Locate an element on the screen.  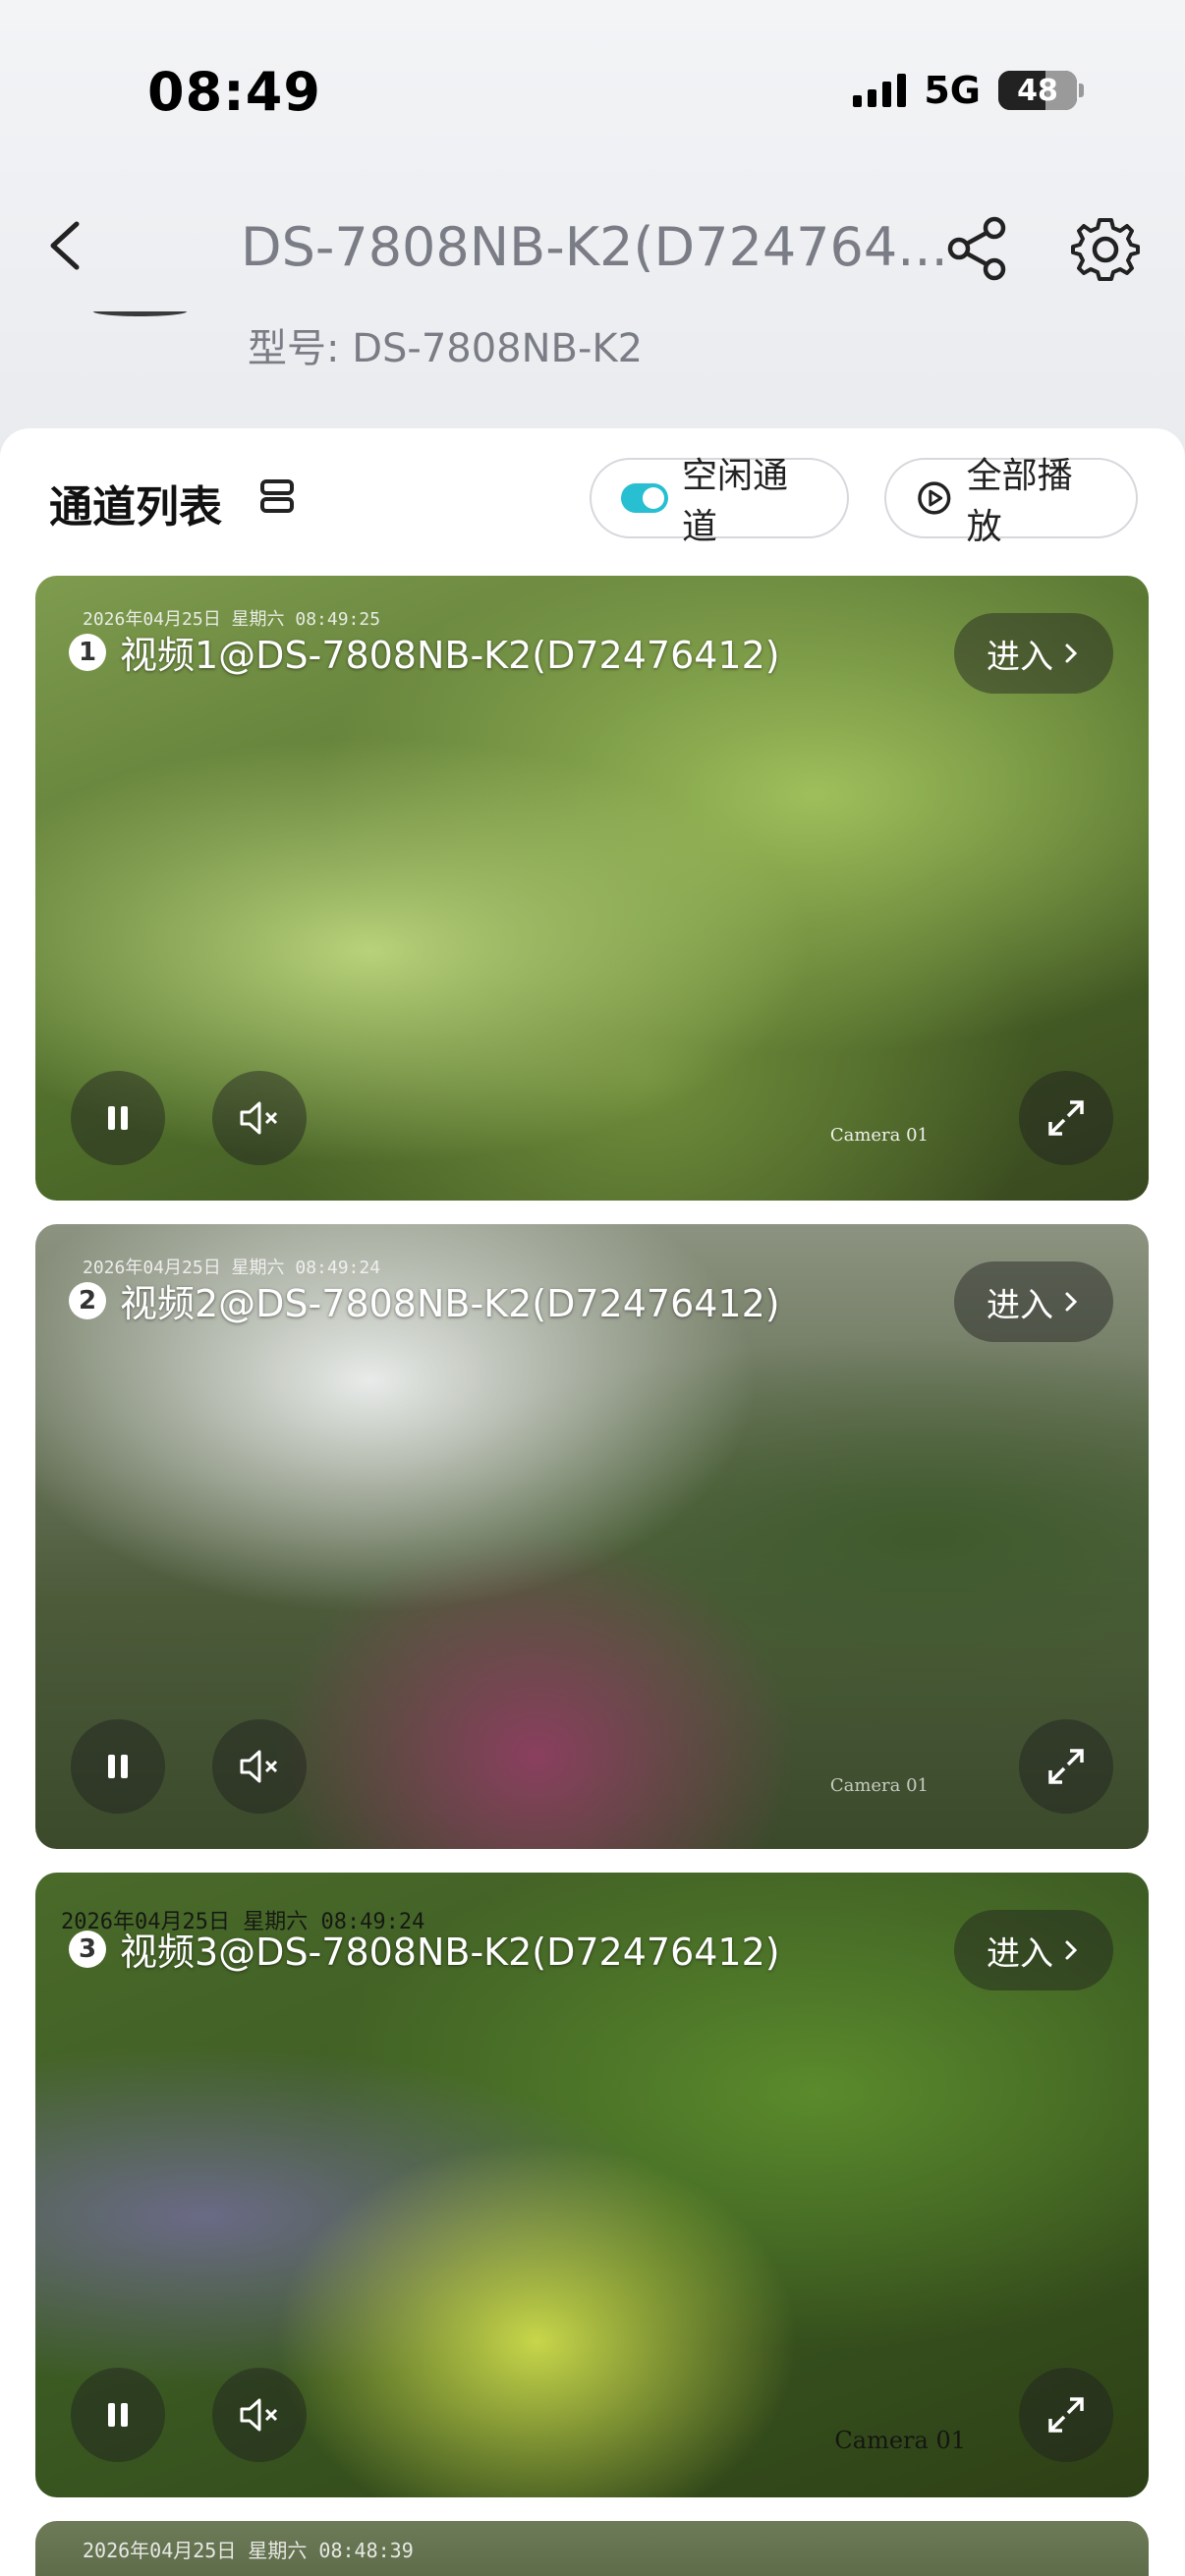
share-icon is located at coordinates (977, 248).